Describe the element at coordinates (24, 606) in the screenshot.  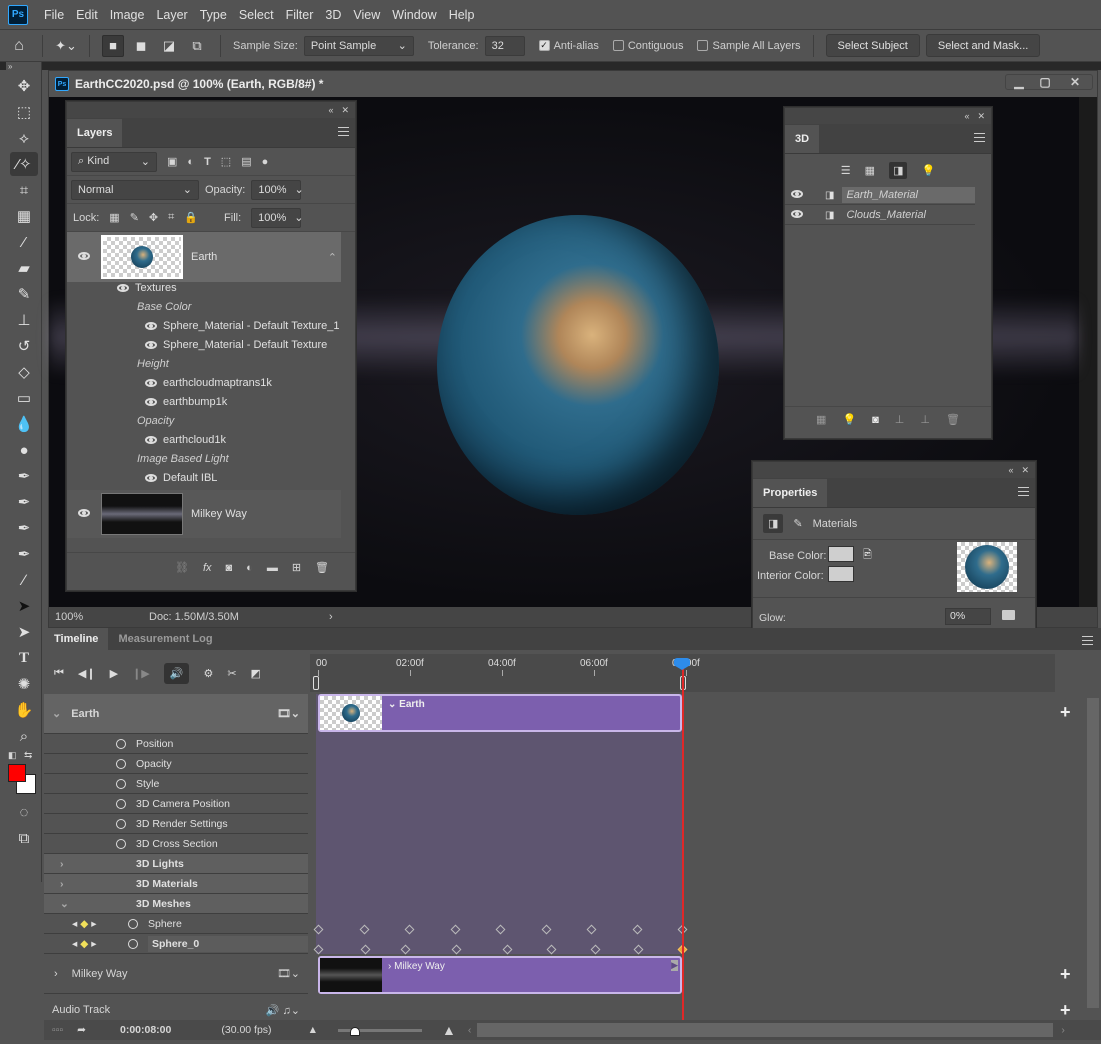
I see `direct-selection-tool-icon: ➤` at that location.